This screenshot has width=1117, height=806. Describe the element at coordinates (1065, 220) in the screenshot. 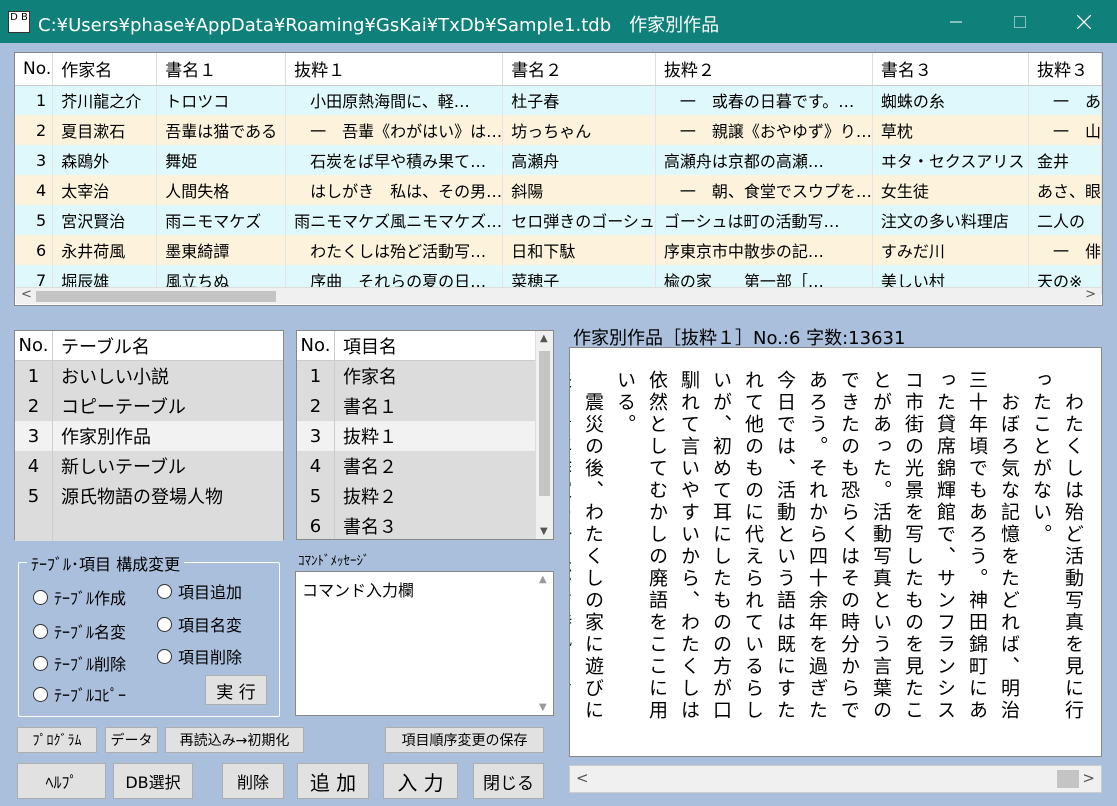

I see `cell: 二人の` at that location.